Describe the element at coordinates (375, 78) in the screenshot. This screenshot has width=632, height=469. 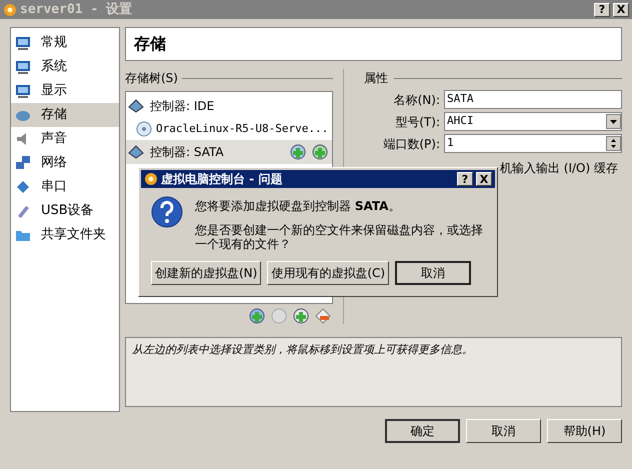
I see `section-label: 属性` at that location.